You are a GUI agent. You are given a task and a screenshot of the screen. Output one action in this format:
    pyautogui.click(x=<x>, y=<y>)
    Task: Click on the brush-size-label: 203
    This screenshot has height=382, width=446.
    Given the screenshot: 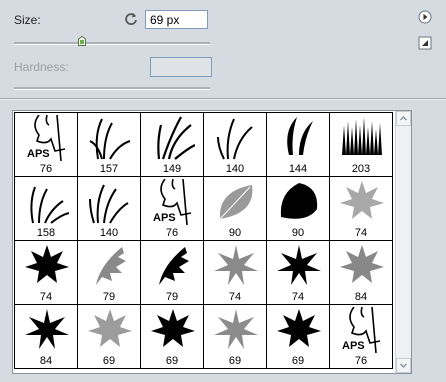 What is the action you would take?
    pyautogui.click(x=361, y=169)
    